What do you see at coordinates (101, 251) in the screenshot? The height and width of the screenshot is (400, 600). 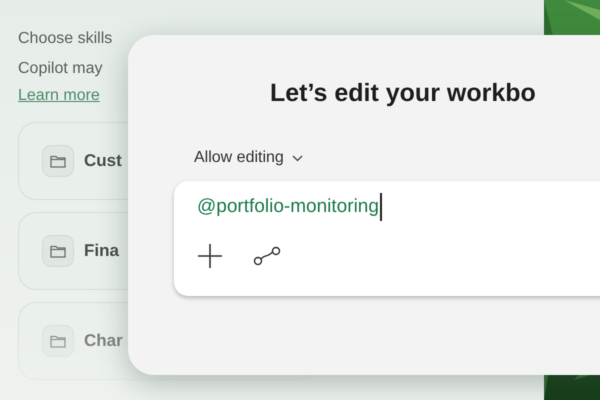 I see `skill-name: Fina` at bounding box center [101, 251].